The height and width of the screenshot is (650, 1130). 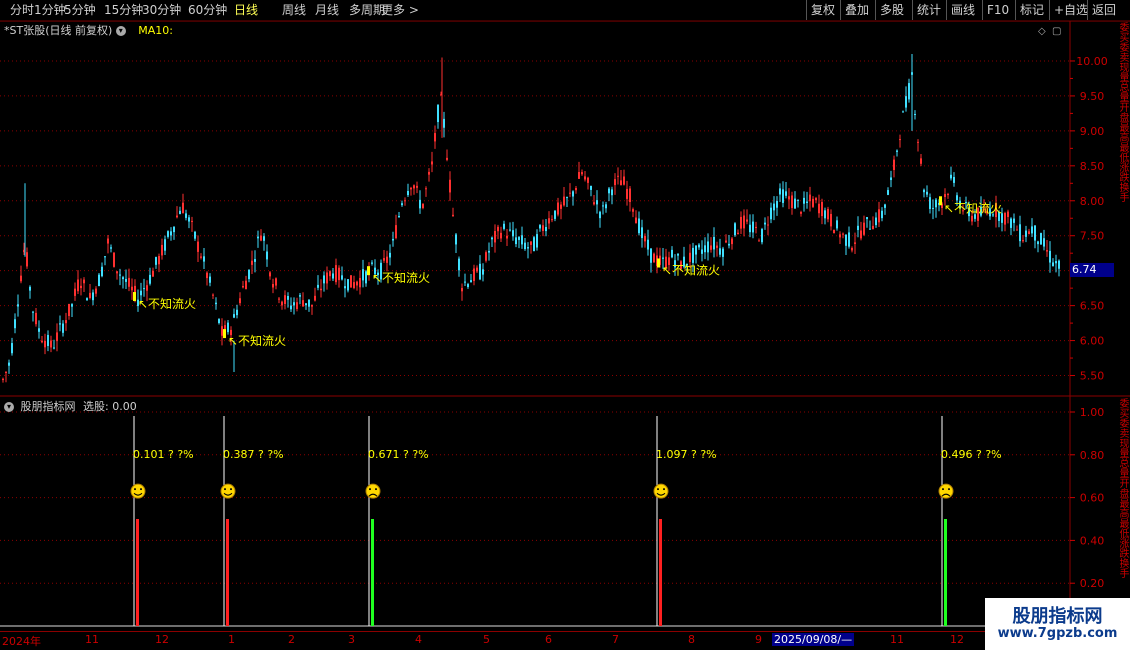 What do you see at coordinates (123, 10) in the screenshot?
I see `period-tab-3: 15分钟` at bounding box center [123, 10].